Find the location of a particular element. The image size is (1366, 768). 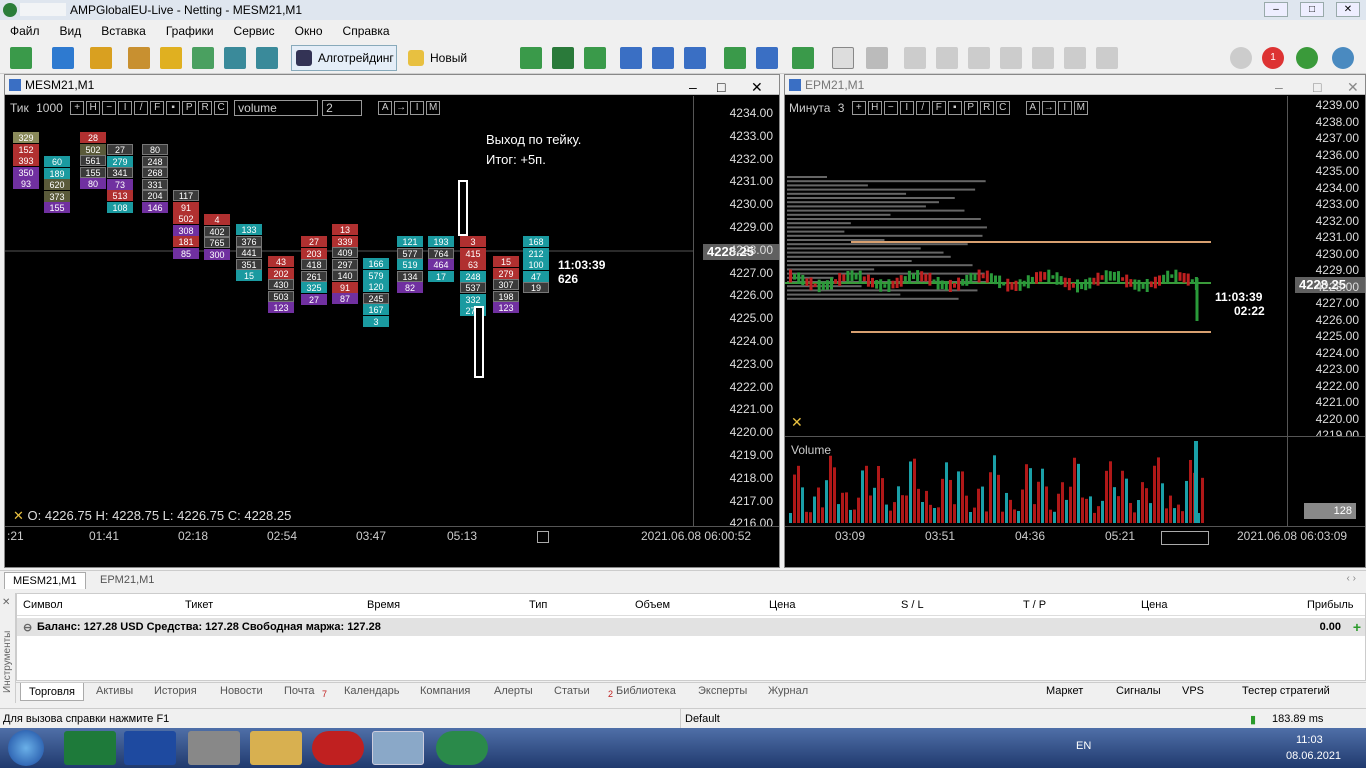

add-icon: + is located at coordinates (1357, 627).